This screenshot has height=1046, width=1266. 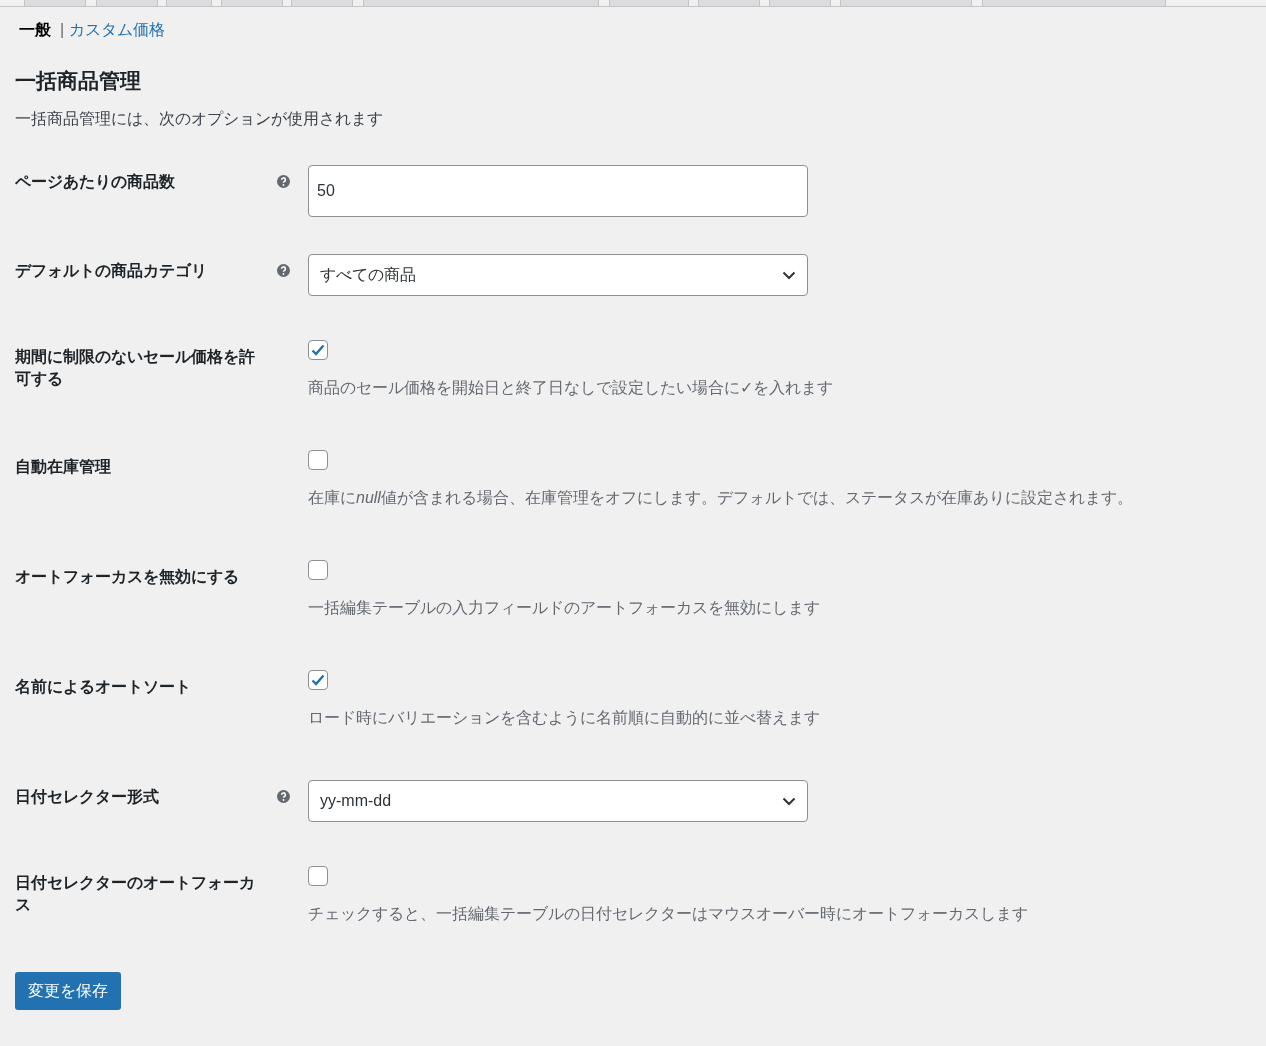 I want to click on section-heading: 一括商品管理, so click(x=78, y=81).